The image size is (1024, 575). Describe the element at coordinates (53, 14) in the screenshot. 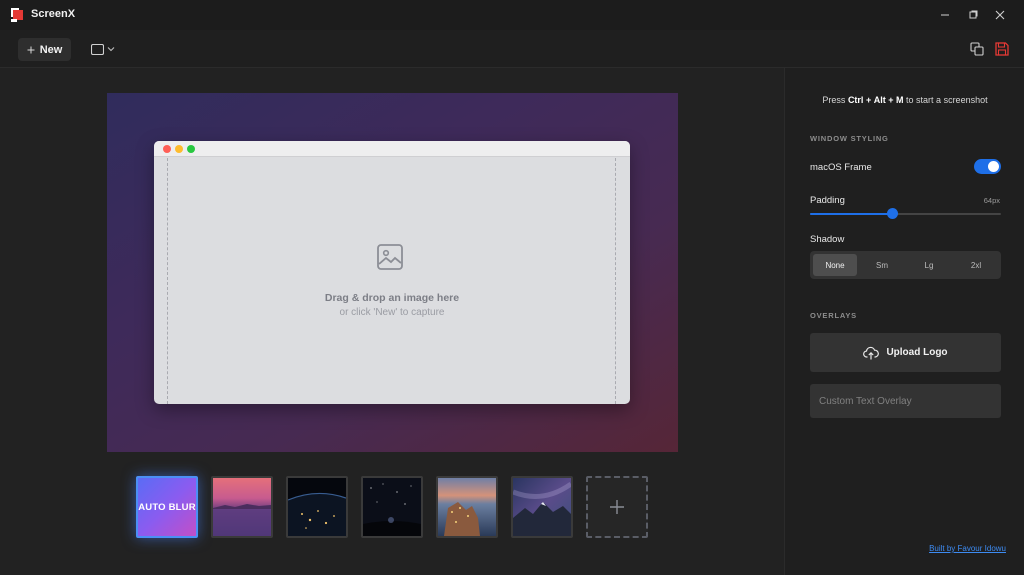

I see `app-title: ScreenX` at that location.